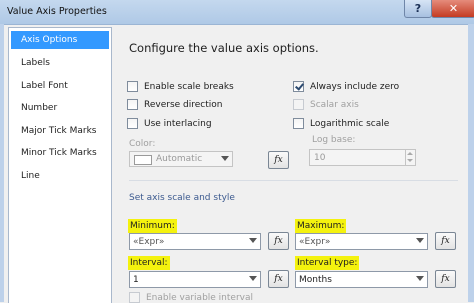 This screenshot has width=474, height=303. What do you see at coordinates (445, 279) in the screenshot?
I see `interval-type-expression-button: fx` at bounding box center [445, 279].